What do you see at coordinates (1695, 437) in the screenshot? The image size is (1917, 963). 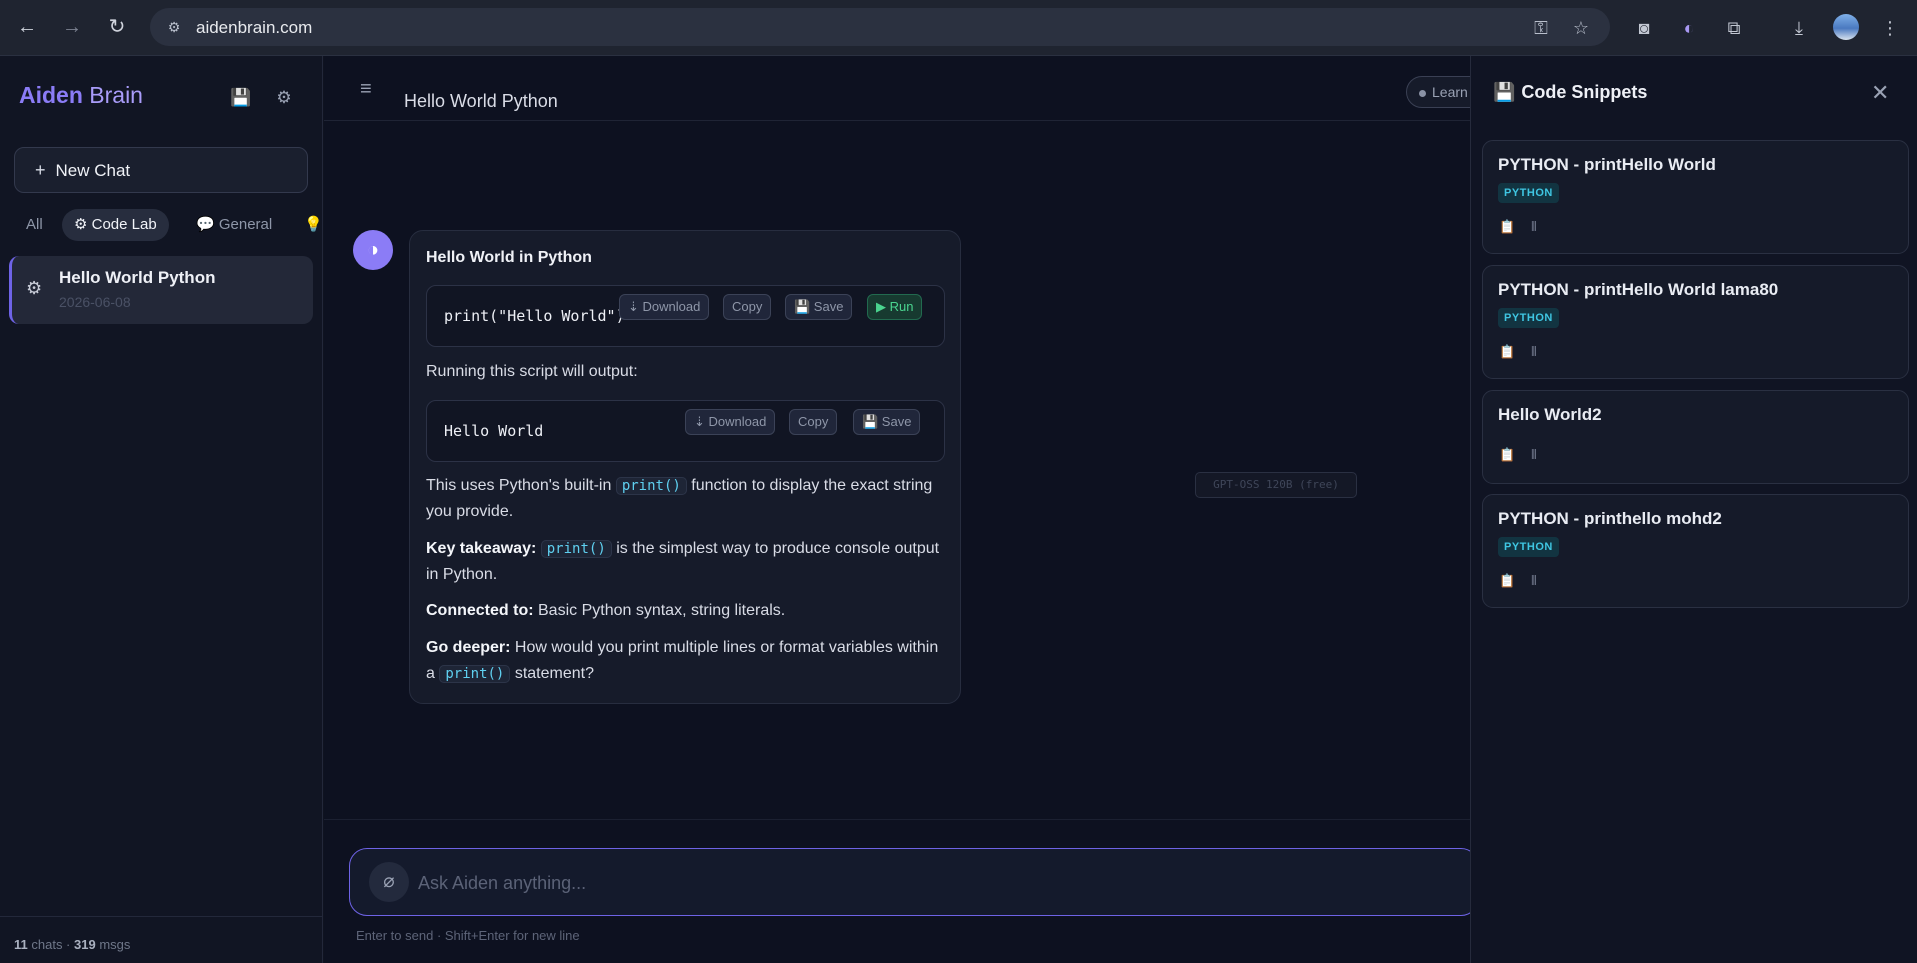 I see `snippet-card: Hello World2 📋 ⦀` at bounding box center [1695, 437].